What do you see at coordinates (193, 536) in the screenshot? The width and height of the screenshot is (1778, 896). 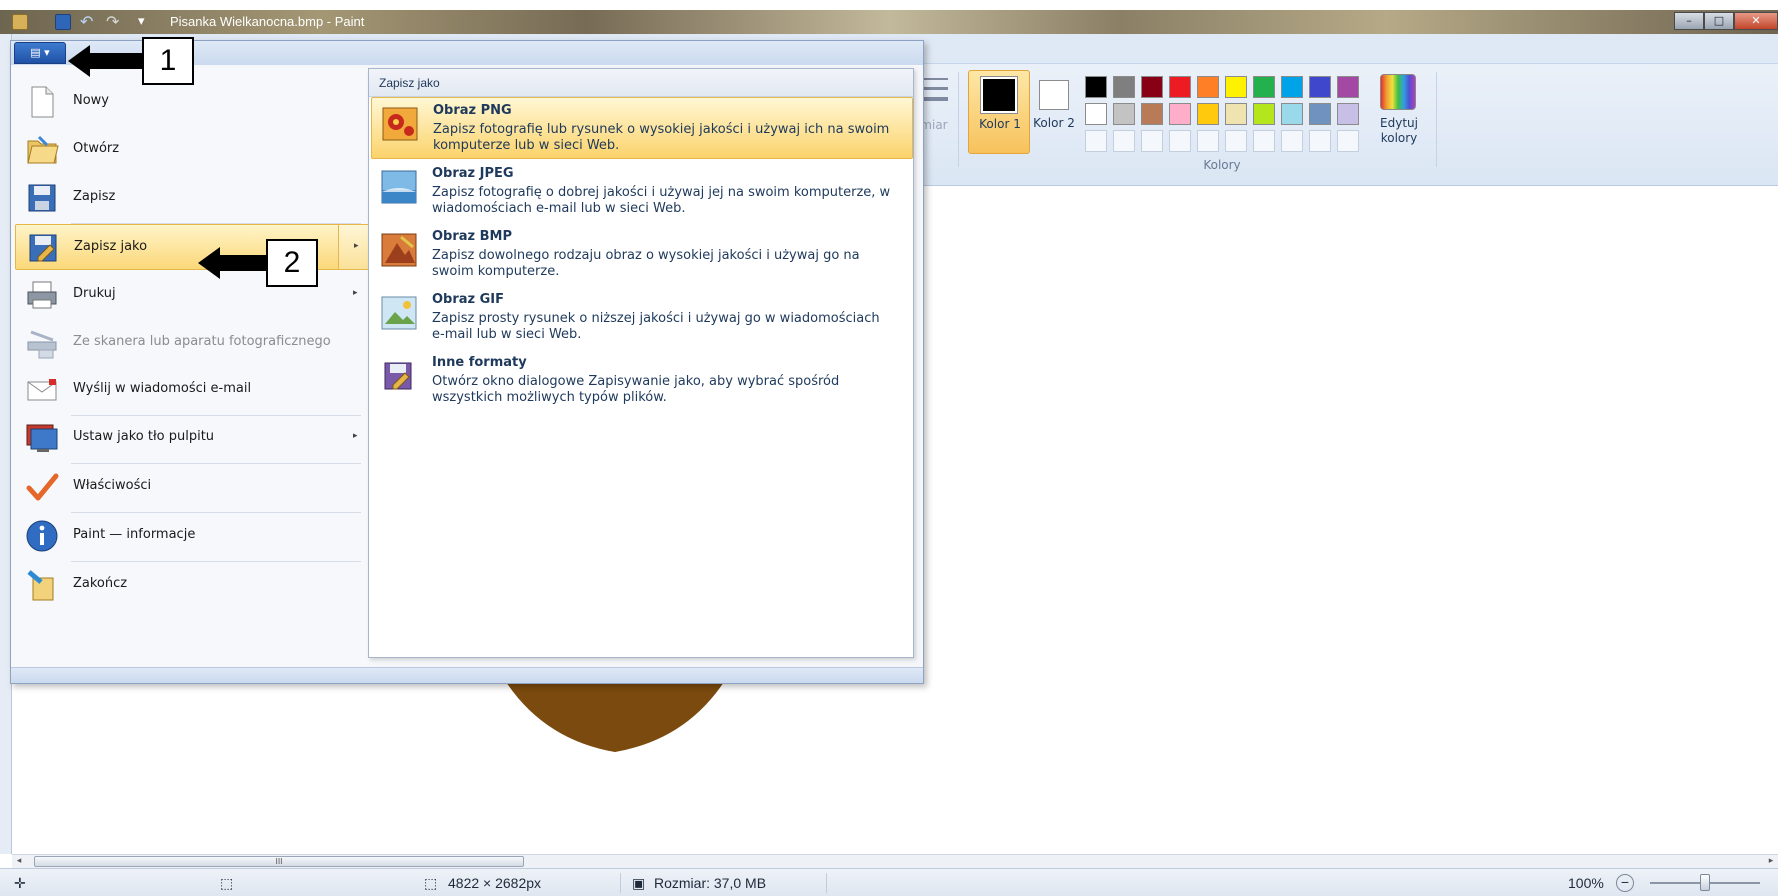 I see `file-menu-item: Paint — informacje` at bounding box center [193, 536].